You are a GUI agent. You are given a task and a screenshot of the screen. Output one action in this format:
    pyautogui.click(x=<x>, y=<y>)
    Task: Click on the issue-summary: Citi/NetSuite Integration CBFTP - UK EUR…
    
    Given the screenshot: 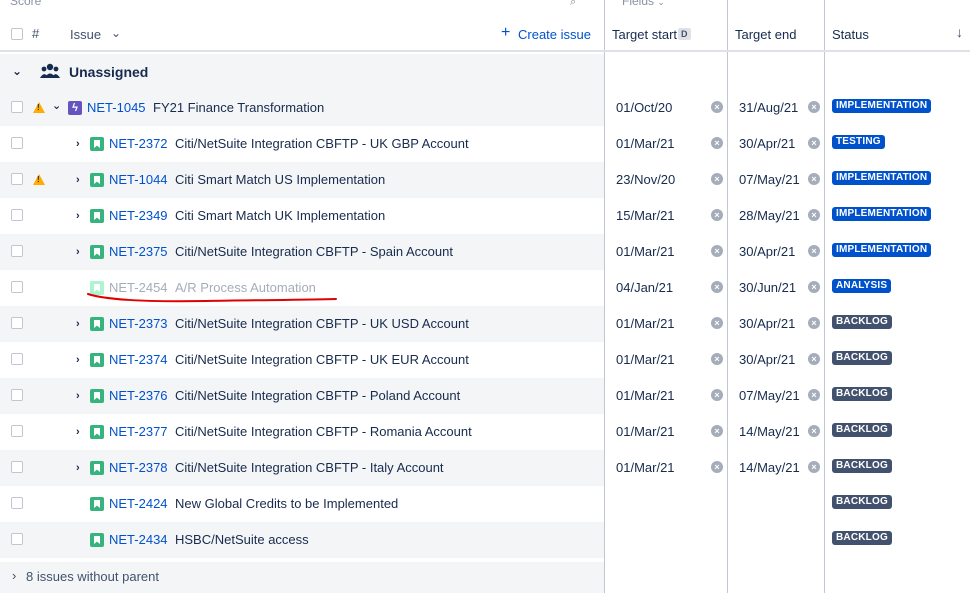 What is the action you would take?
    pyautogui.click(x=322, y=359)
    